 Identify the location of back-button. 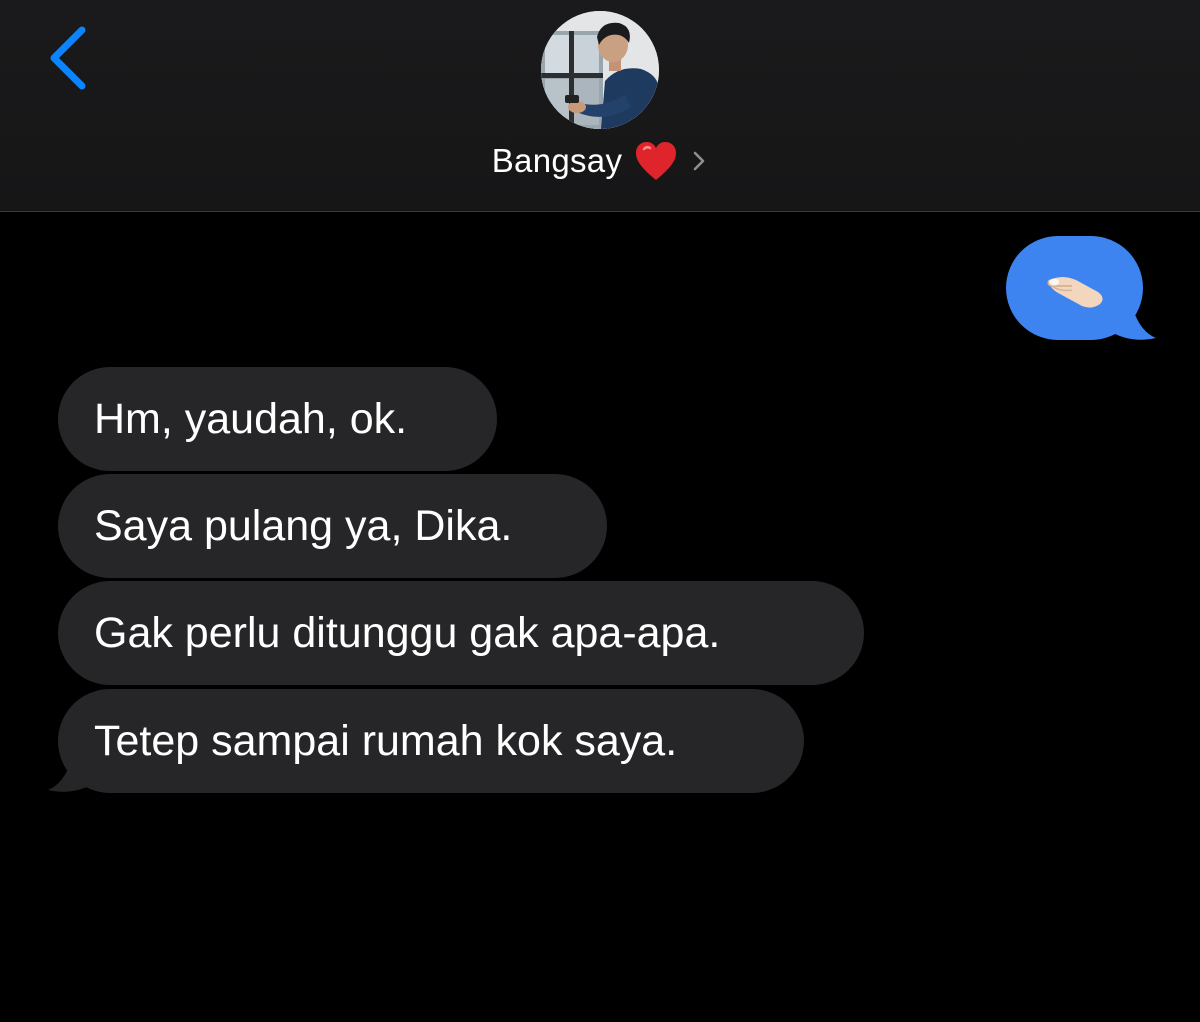
(68, 60).